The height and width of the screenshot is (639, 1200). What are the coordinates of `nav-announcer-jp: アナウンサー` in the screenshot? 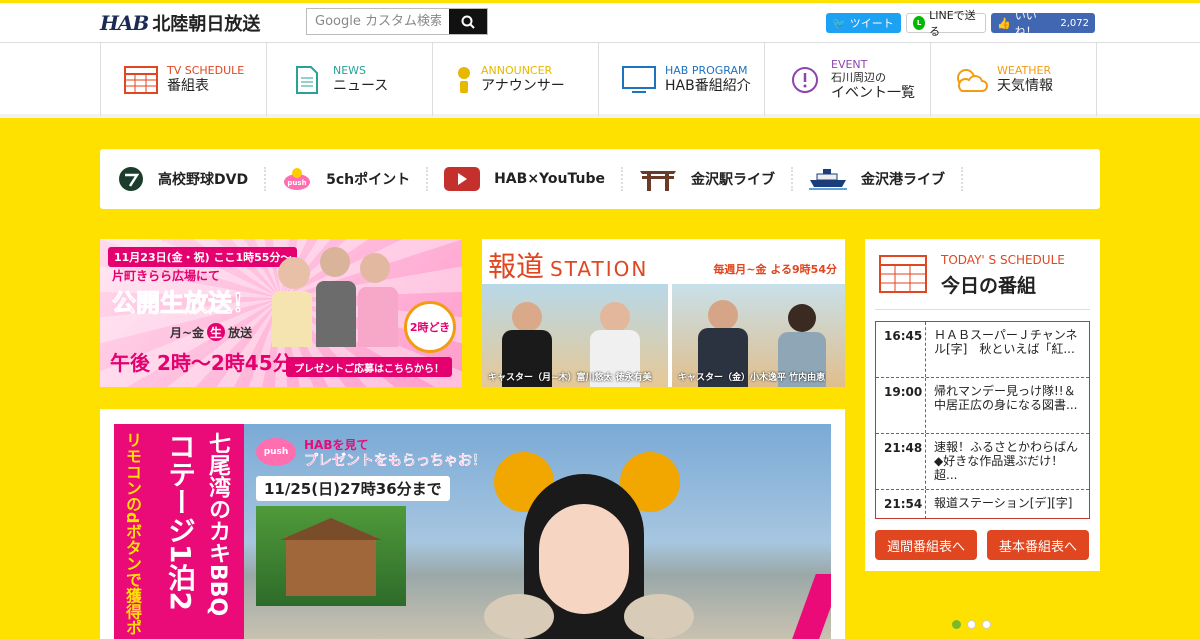 It's located at (523, 86).